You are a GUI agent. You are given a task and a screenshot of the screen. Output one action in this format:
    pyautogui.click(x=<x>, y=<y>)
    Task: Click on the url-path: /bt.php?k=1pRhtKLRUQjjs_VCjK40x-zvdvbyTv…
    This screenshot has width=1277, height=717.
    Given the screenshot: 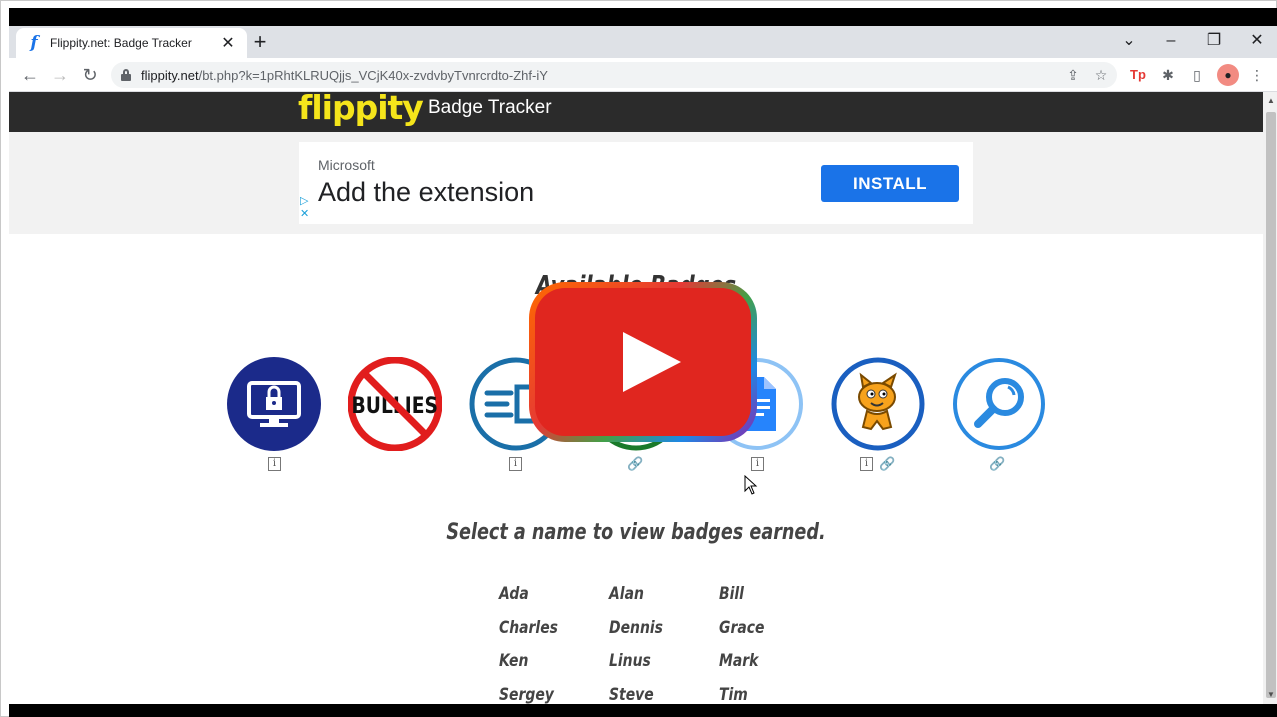 What is the action you would take?
    pyautogui.click(x=373, y=75)
    